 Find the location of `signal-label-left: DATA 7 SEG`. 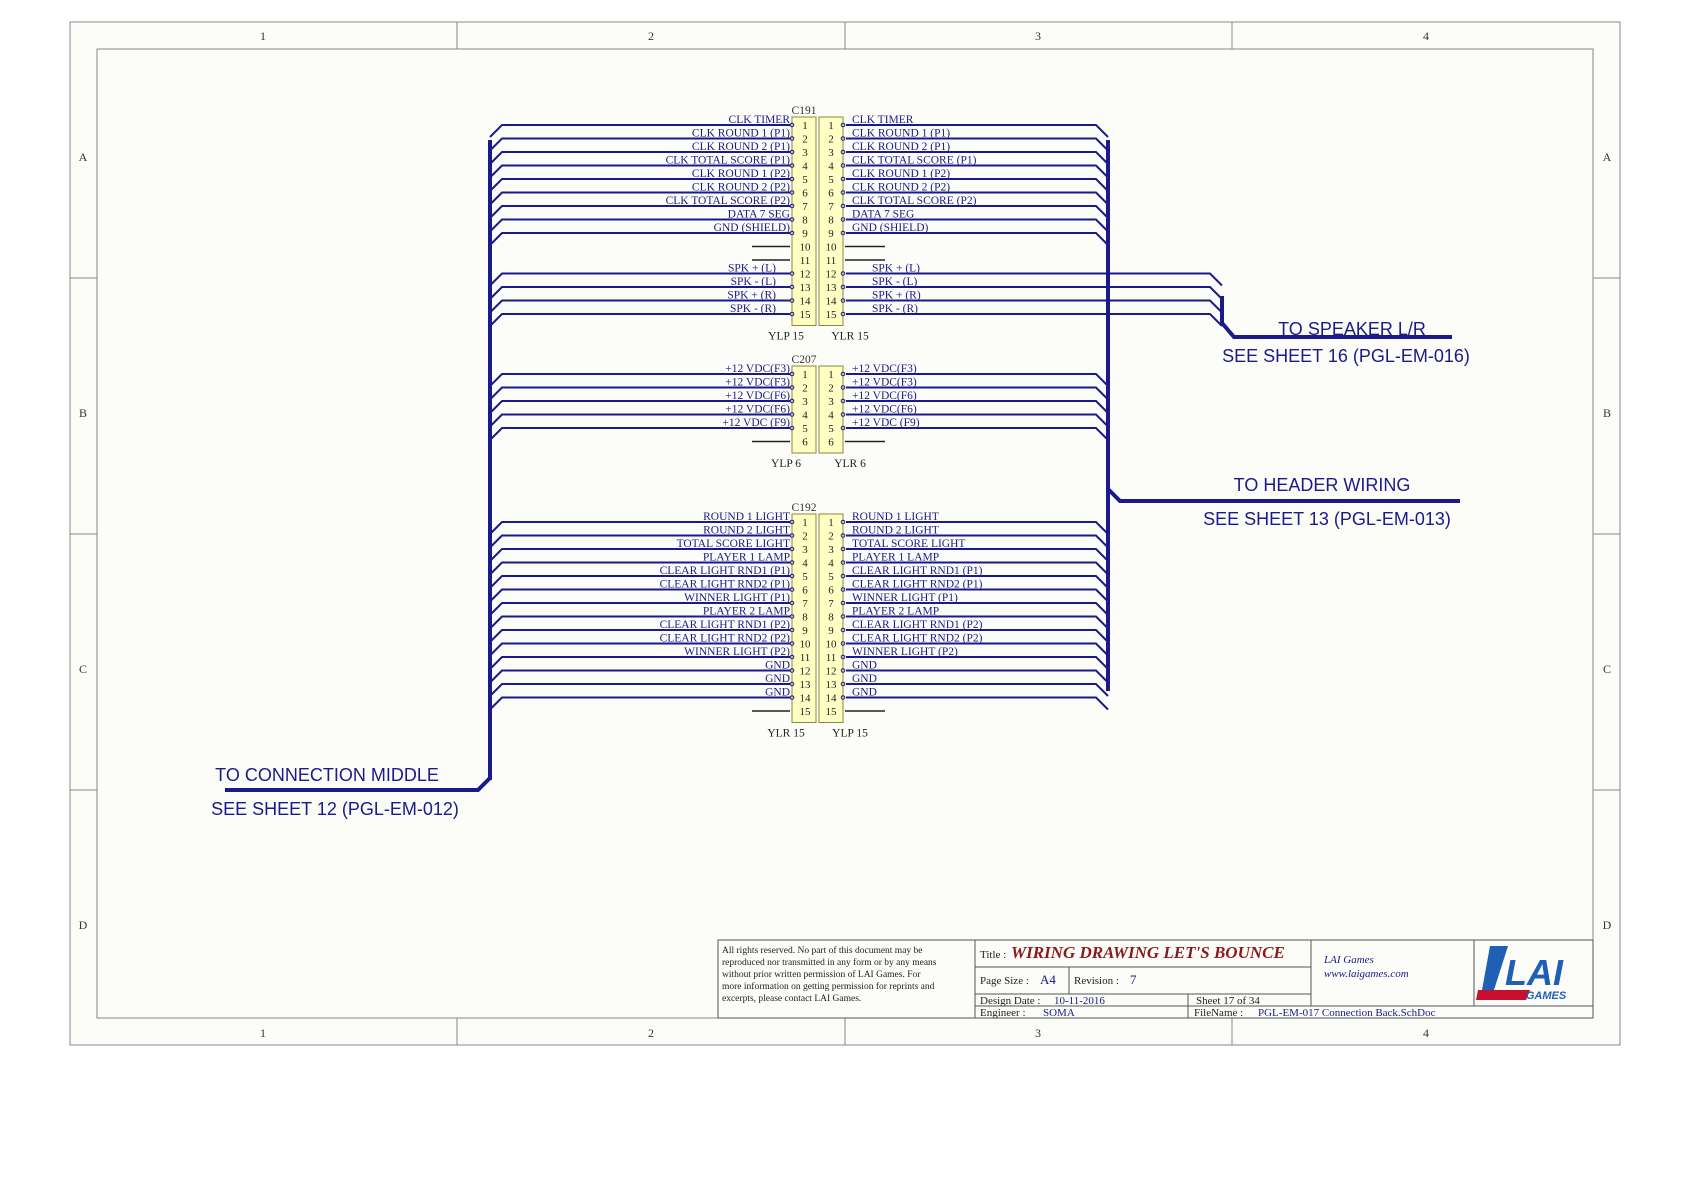

signal-label-left: DATA 7 SEG is located at coordinates (759, 215).